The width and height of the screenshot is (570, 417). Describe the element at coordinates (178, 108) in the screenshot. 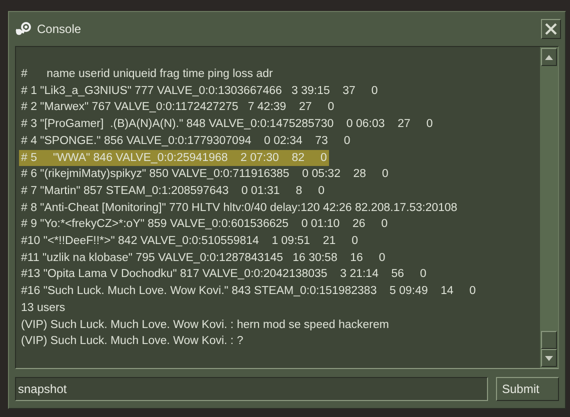

I see `console-line: # 2 "Marwex" 767 VALVE_0:0:1172427275 7 42:39 27 0` at that location.